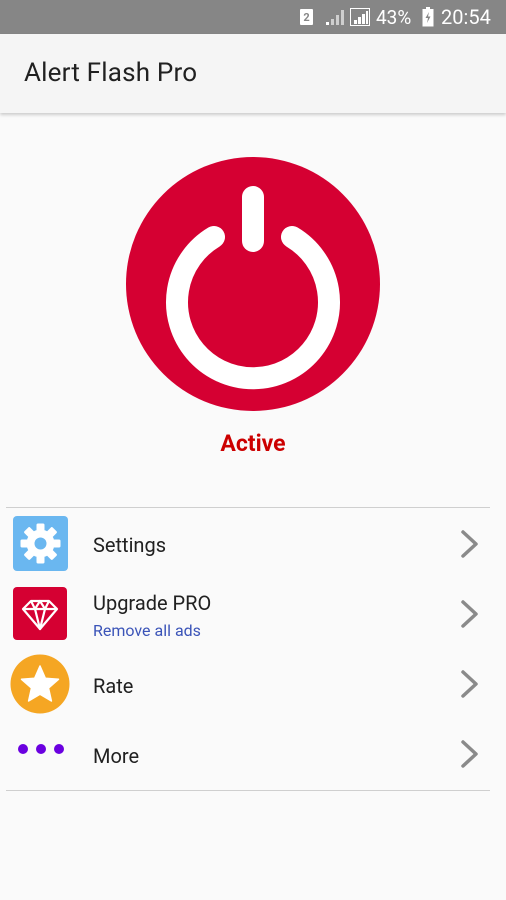  What do you see at coordinates (40, 613) in the screenshot?
I see `diamond-icon` at bounding box center [40, 613].